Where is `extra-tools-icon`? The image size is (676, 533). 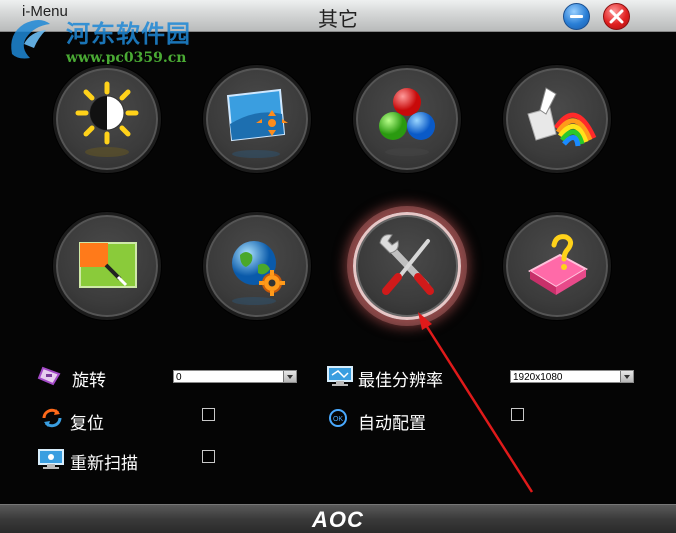
extra-tools-icon is located at coordinates (406, 264).